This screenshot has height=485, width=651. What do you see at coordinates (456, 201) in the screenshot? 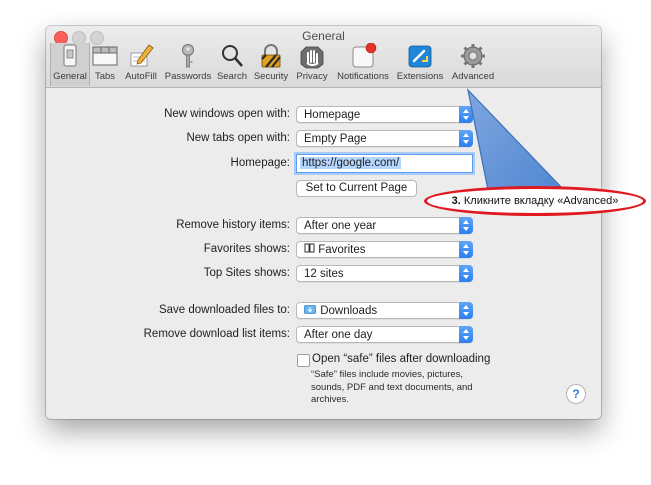
I see `callout-step: 3.` at bounding box center [456, 201].